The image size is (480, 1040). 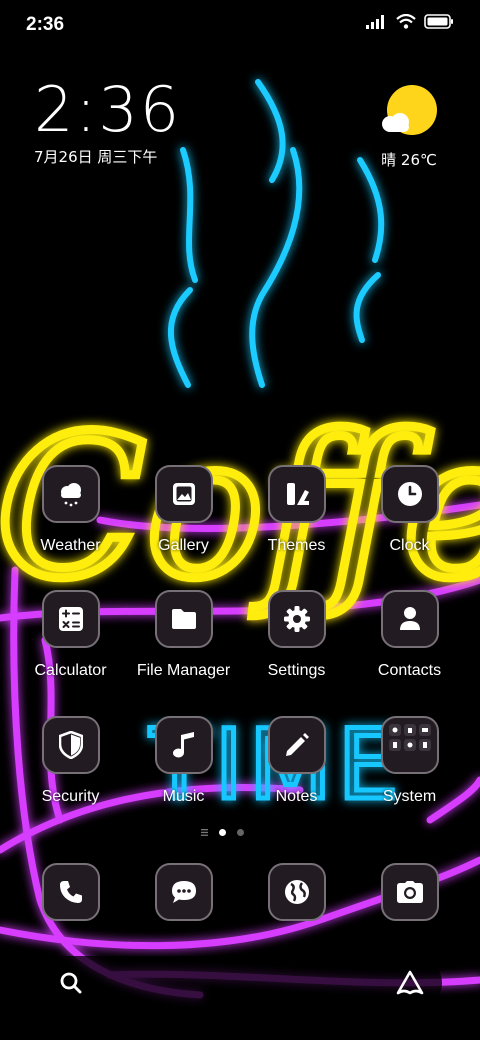 What do you see at coordinates (240, 983) in the screenshot?
I see `search-bar` at bounding box center [240, 983].